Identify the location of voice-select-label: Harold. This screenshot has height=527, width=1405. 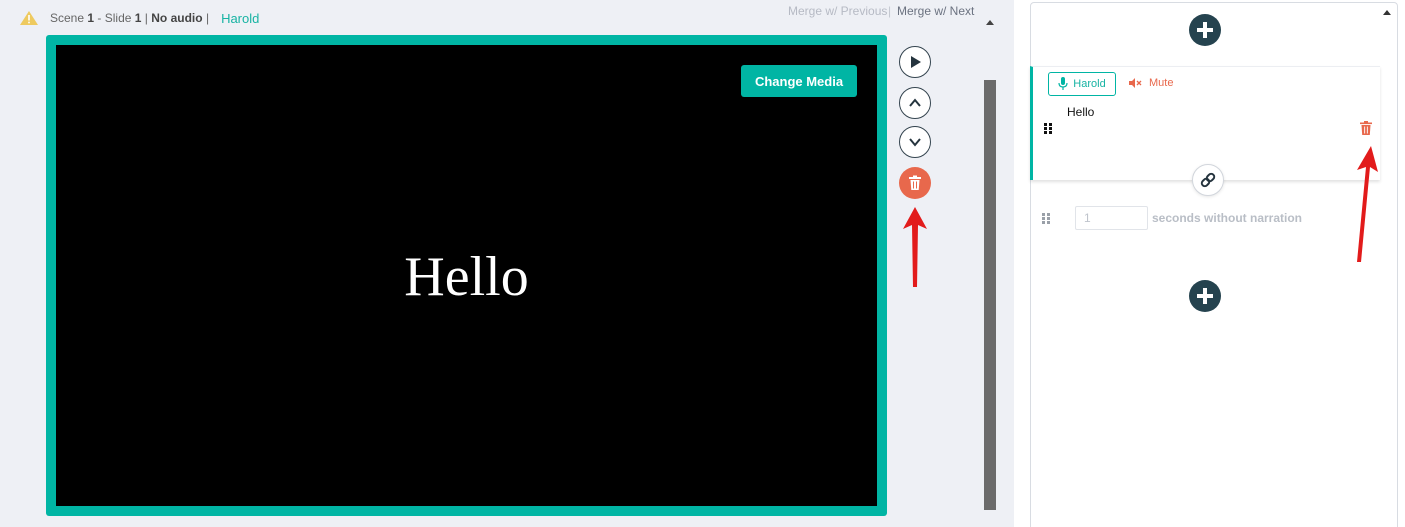
(1089, 84).